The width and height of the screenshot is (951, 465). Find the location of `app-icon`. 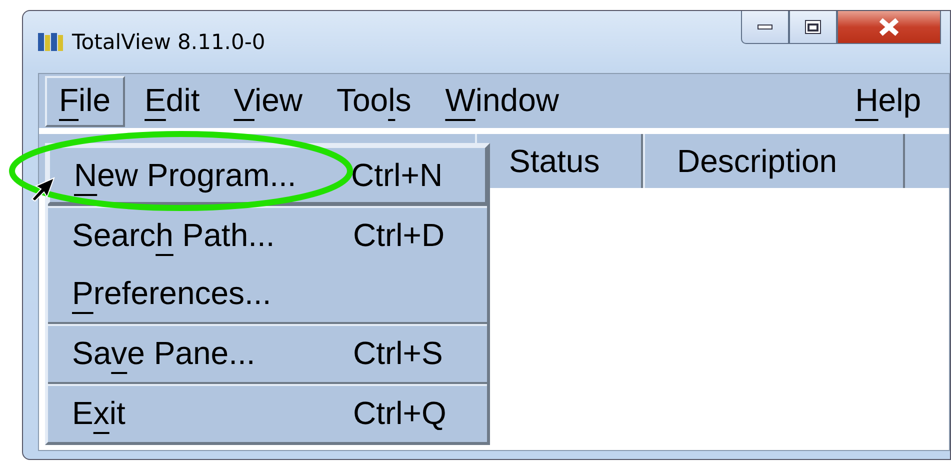

app-icon is located at coordinates (51, 42).